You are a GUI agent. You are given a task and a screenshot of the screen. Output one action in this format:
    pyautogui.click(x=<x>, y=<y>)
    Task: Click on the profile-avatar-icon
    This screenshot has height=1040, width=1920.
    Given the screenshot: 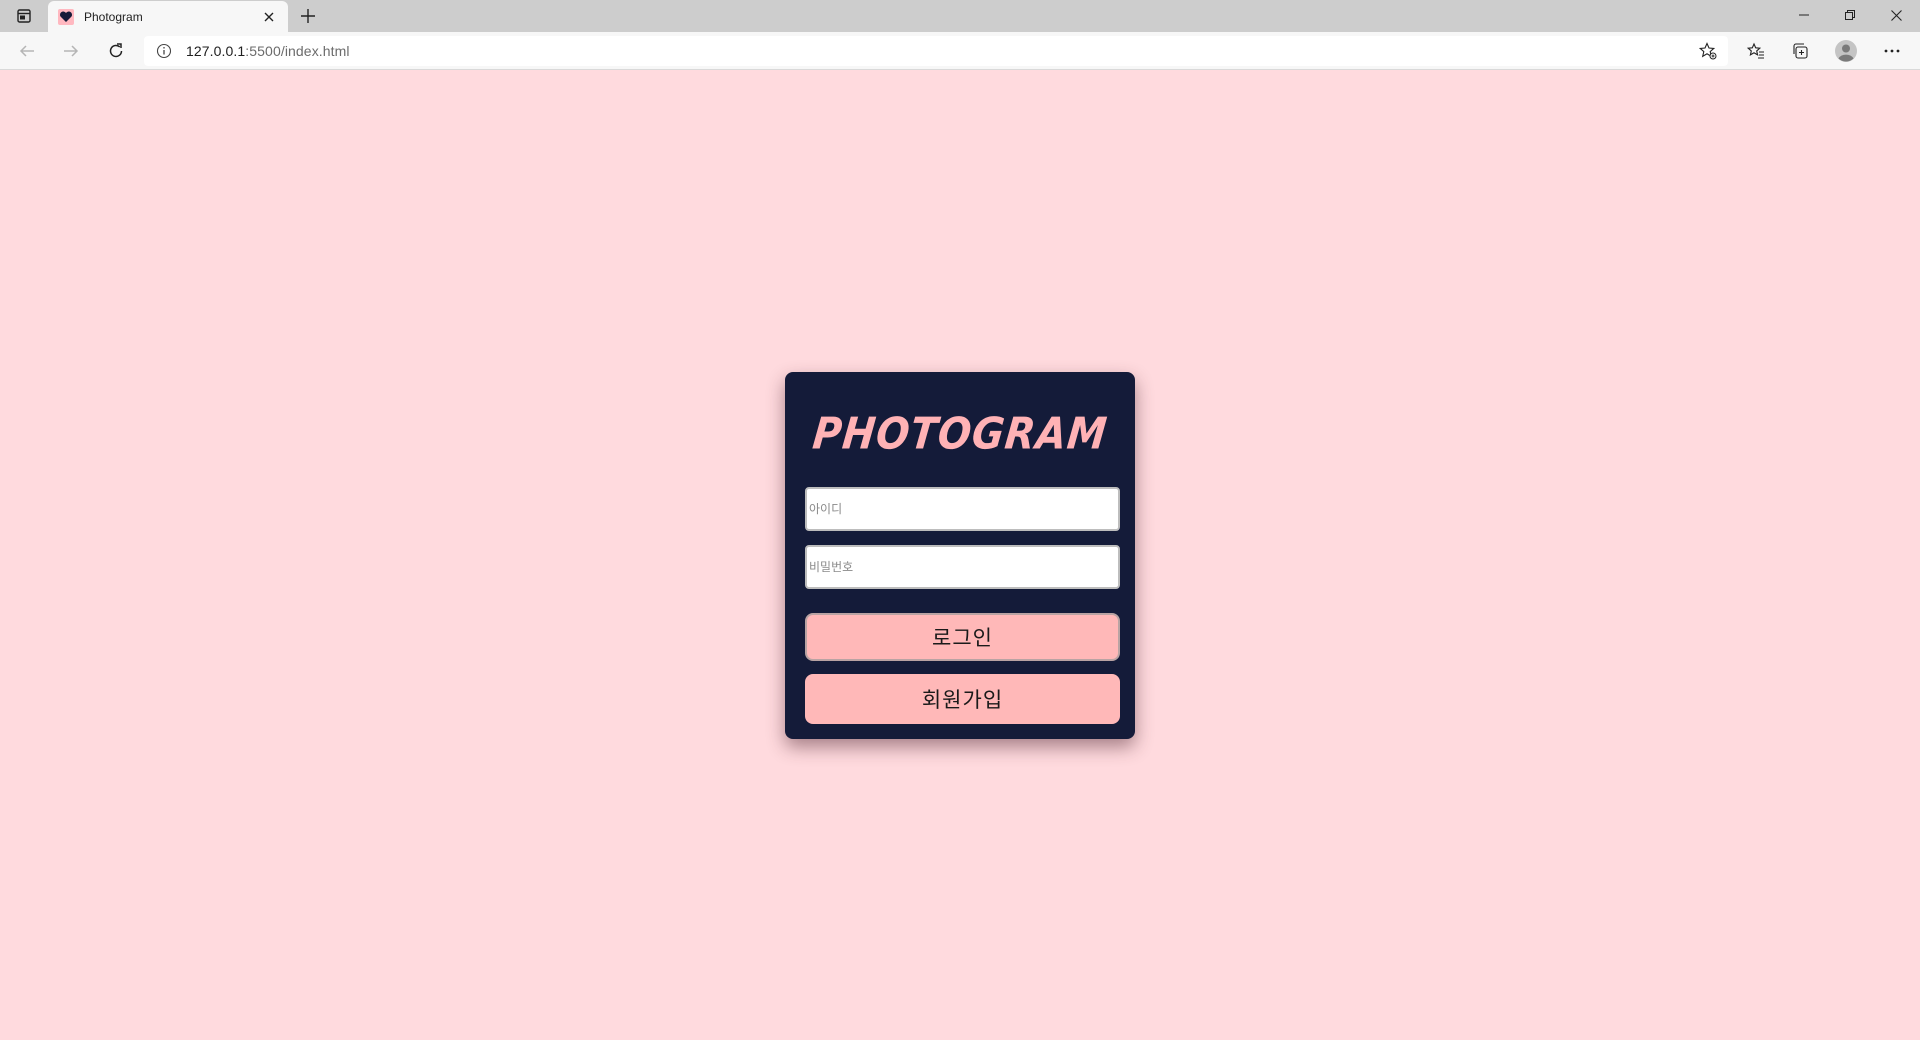 What is the action you would take?
    pyautogui.click(x=1846, y=51)
    